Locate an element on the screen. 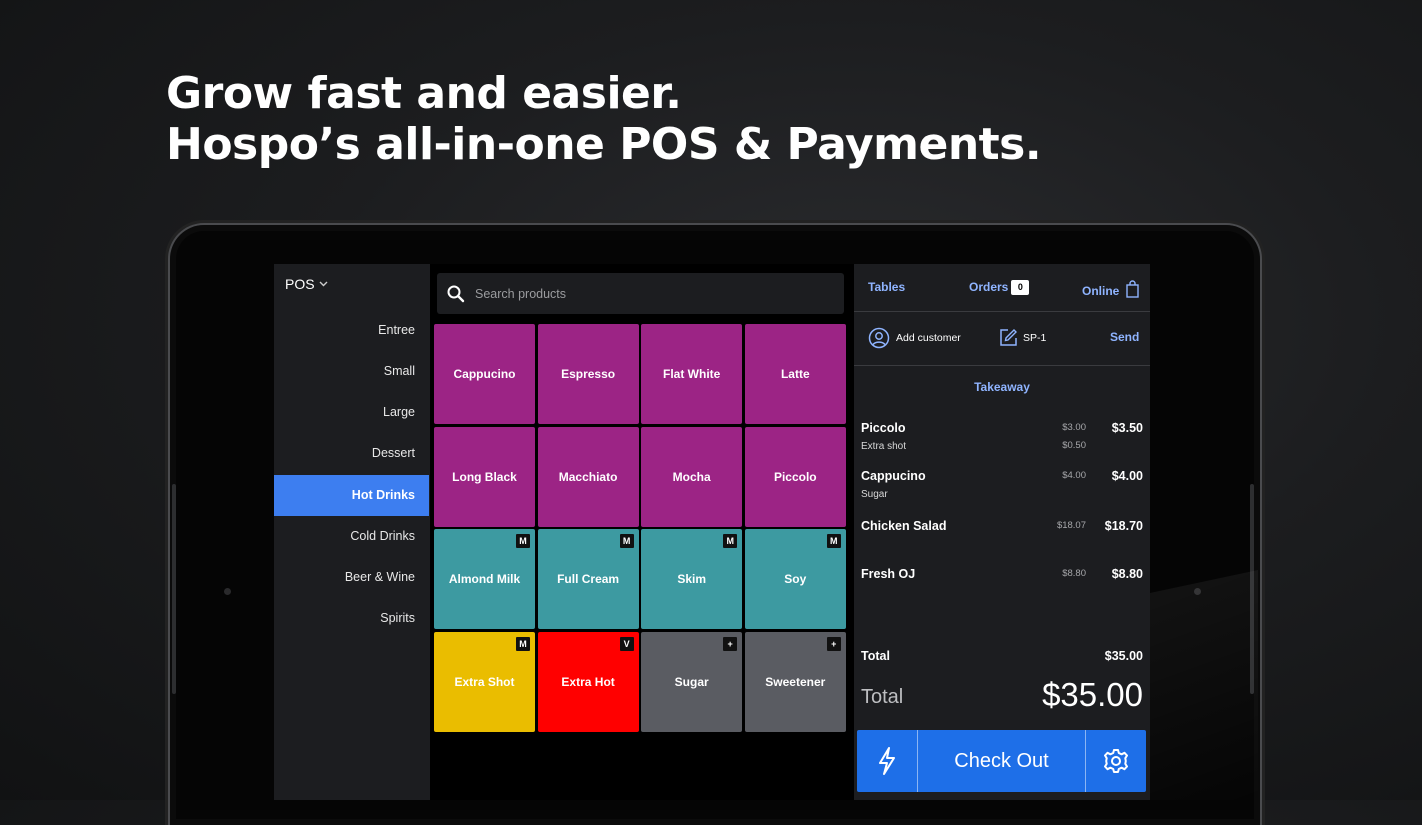 This screenshot has height=825, width=1422. send-button: Send is located at coordinates (1124, 337).